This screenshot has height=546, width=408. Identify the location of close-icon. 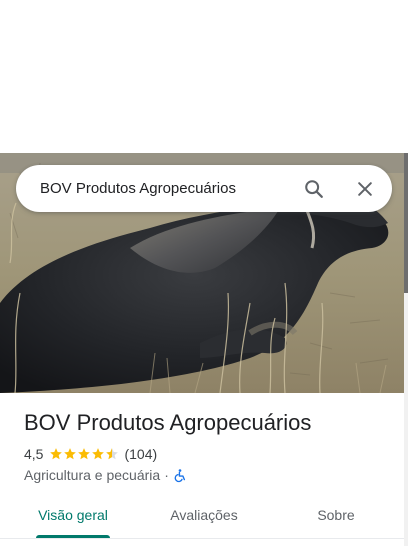
(365, 189).